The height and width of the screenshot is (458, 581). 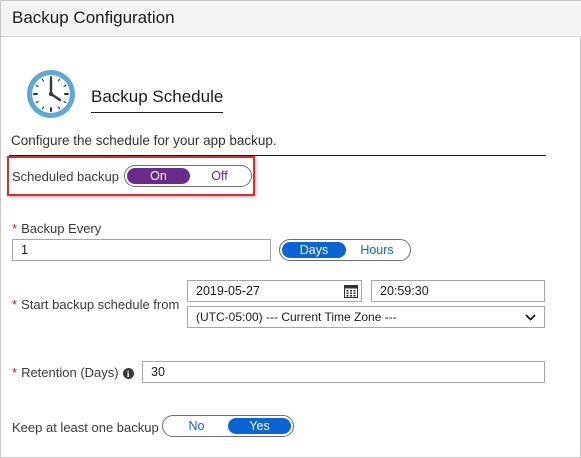 What do you see at coordinates (314, 250) in the screenshot?
I see `days-option: Days` at bounding box center [314, 250].